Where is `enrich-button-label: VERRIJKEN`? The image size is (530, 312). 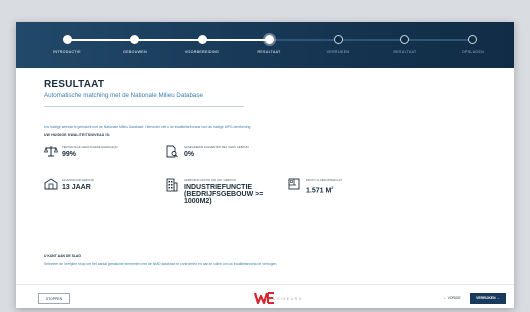 enrich-button-label: VERRIJKEN is located at coordinates (486, 298).